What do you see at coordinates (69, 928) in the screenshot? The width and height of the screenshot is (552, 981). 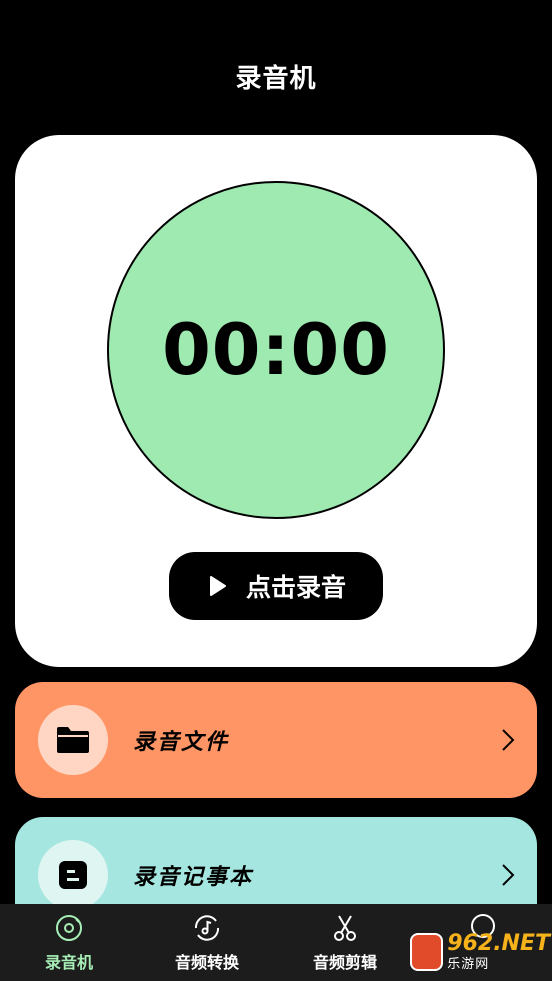 I see `record-disc-icon` at bounding box center [69, 928].